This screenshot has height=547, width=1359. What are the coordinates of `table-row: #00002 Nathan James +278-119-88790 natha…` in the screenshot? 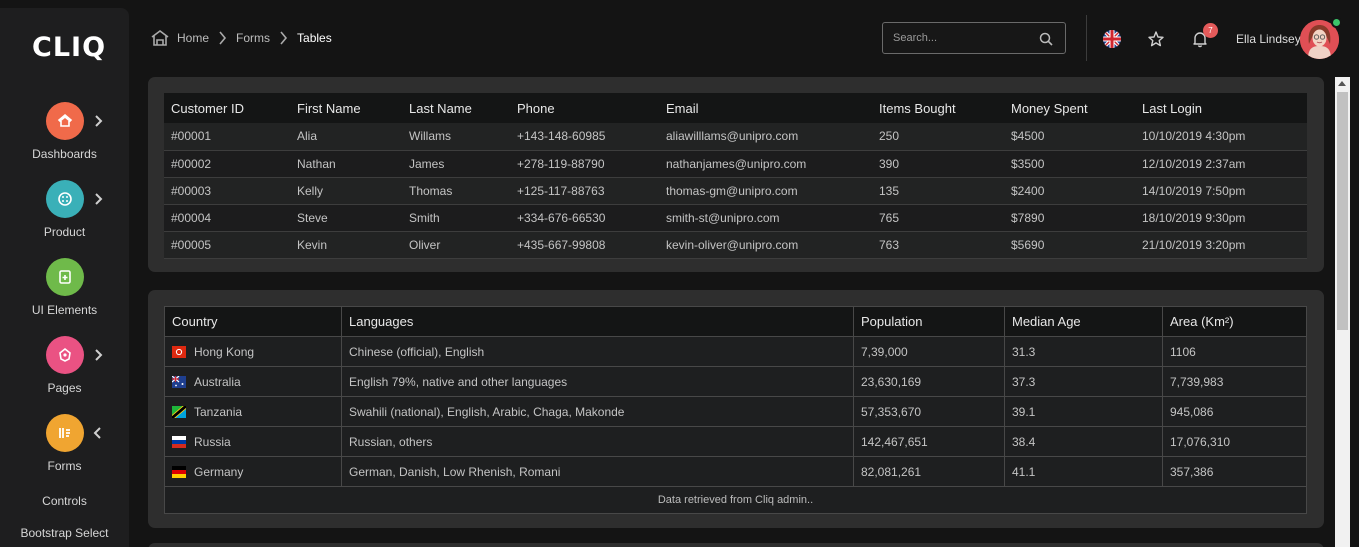 It's located at (735, 164).